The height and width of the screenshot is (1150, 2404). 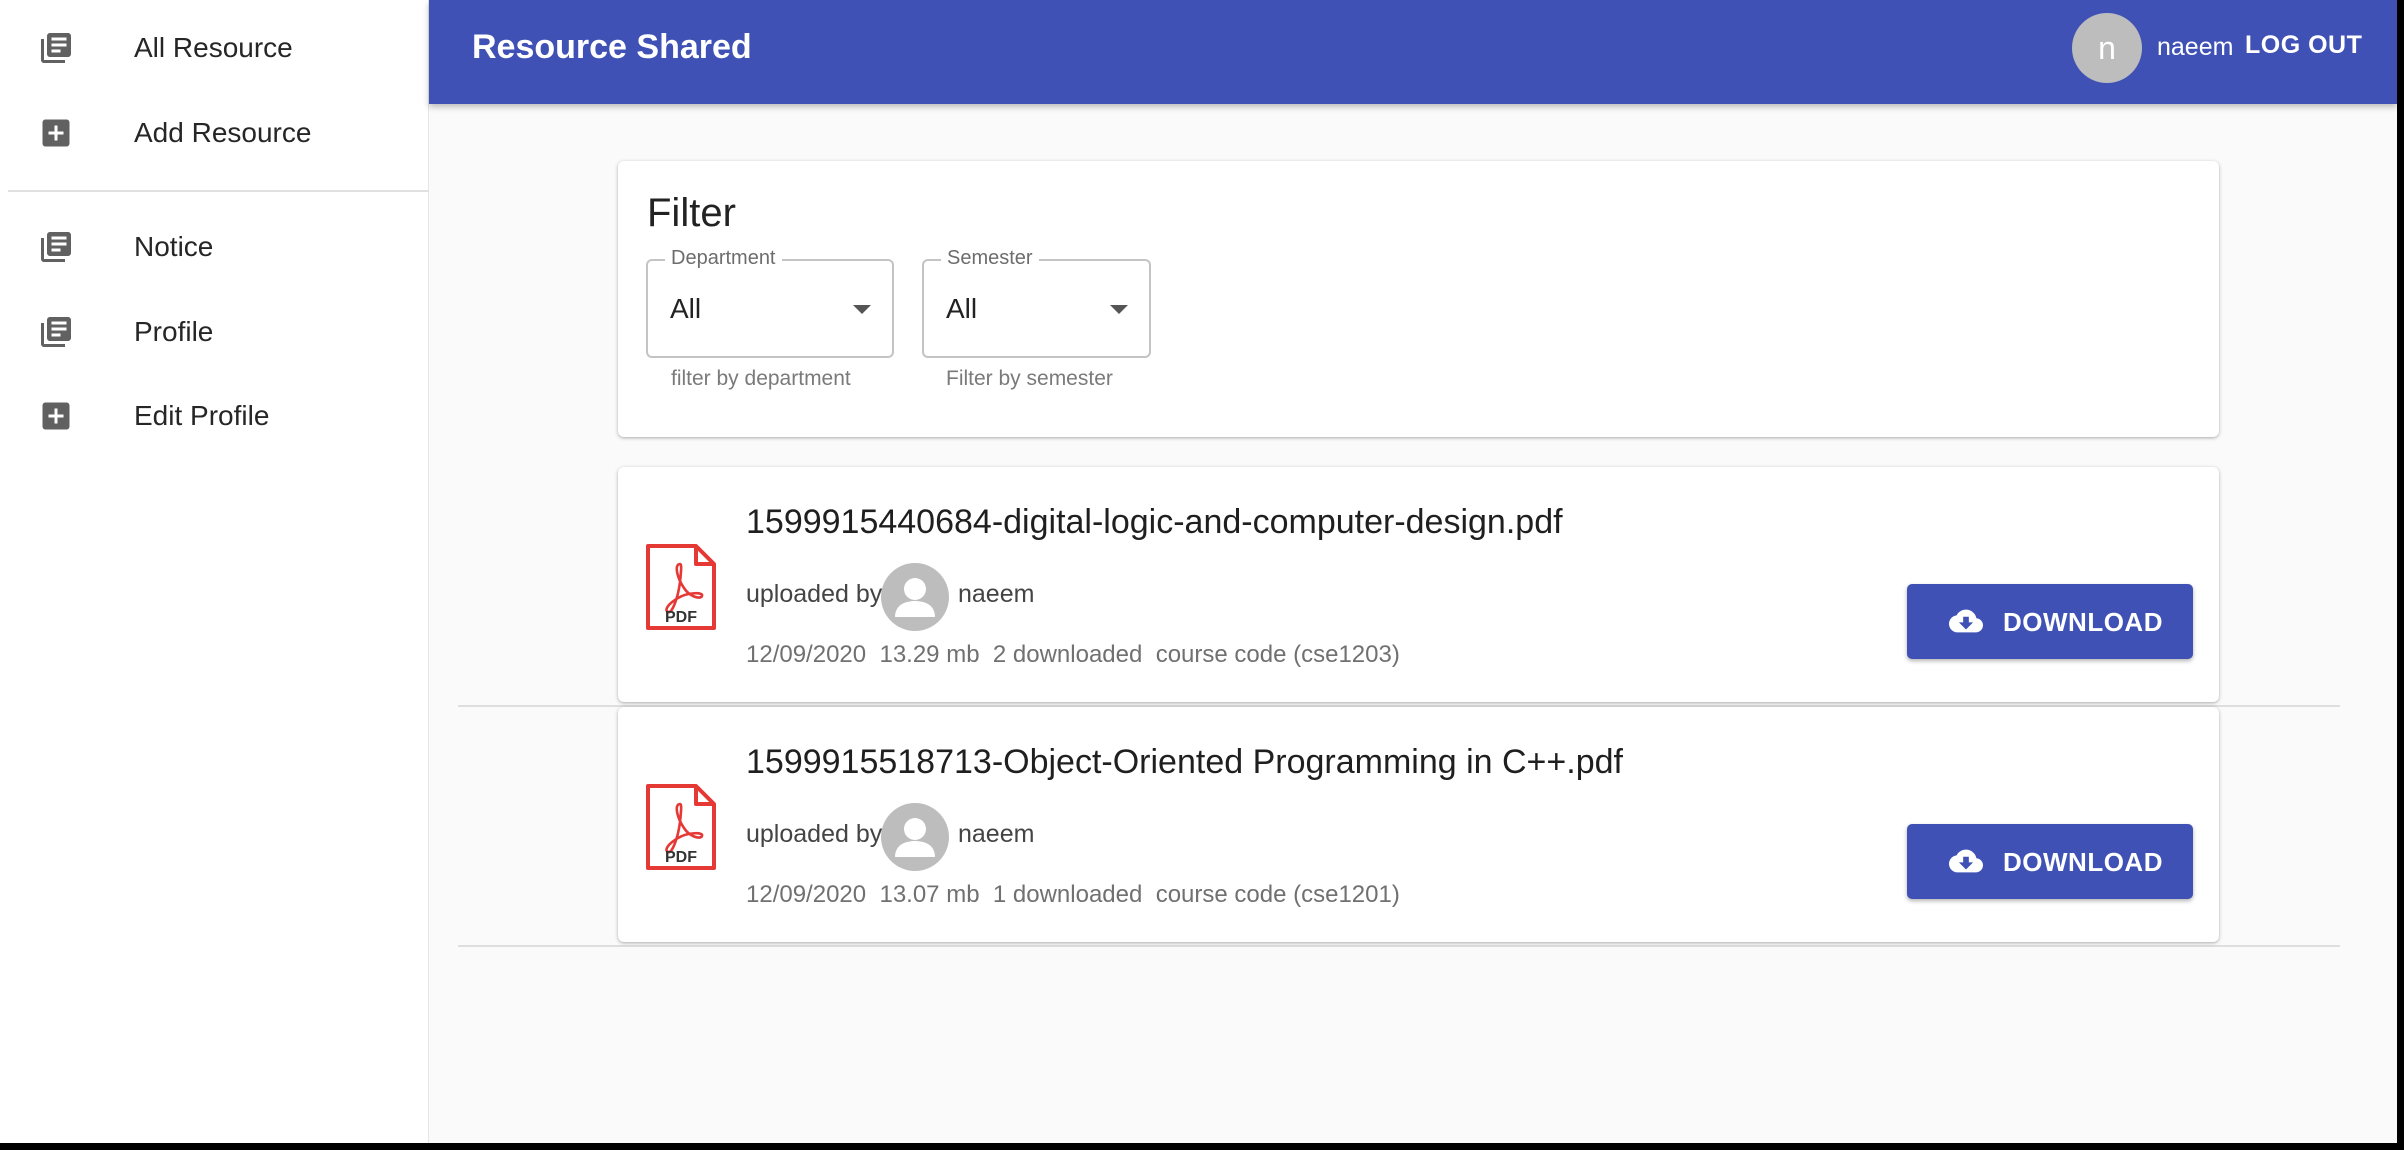 What do you see at coordinates (962, 308) in the screenshot?
I see `semester-select-value: All` at bounding box center [962, 308].